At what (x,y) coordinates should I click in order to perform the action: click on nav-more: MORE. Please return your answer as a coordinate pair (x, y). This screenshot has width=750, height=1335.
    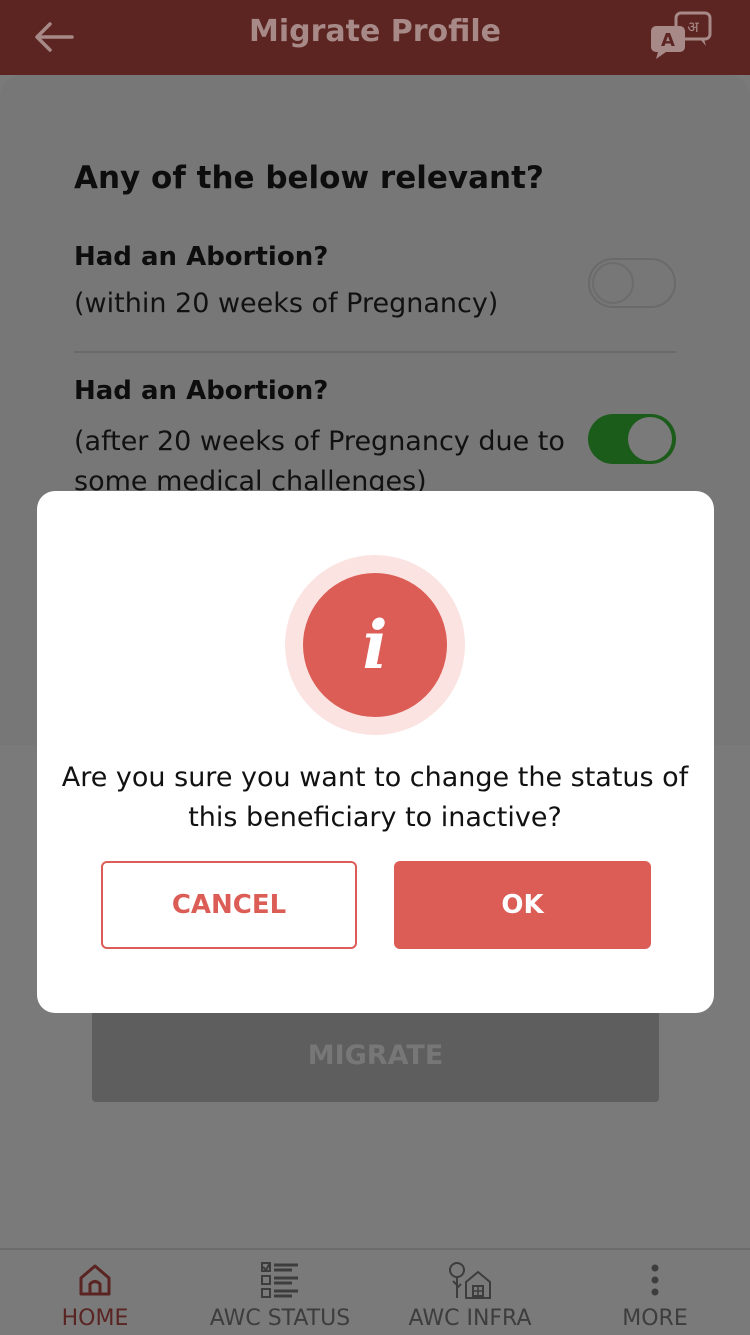
    Looking at the image, I should click on (655, 1290).